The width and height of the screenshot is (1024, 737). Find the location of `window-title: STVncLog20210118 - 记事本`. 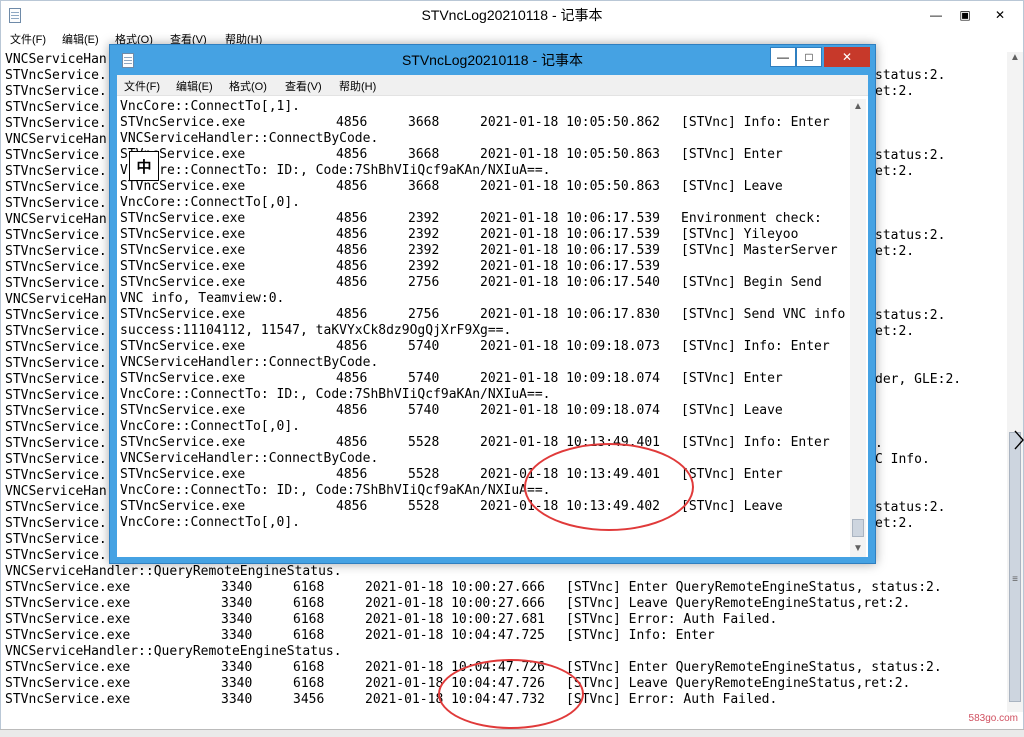

window-title: STVncLog20210118 - 记事本 is located at coordinates (512, 15).